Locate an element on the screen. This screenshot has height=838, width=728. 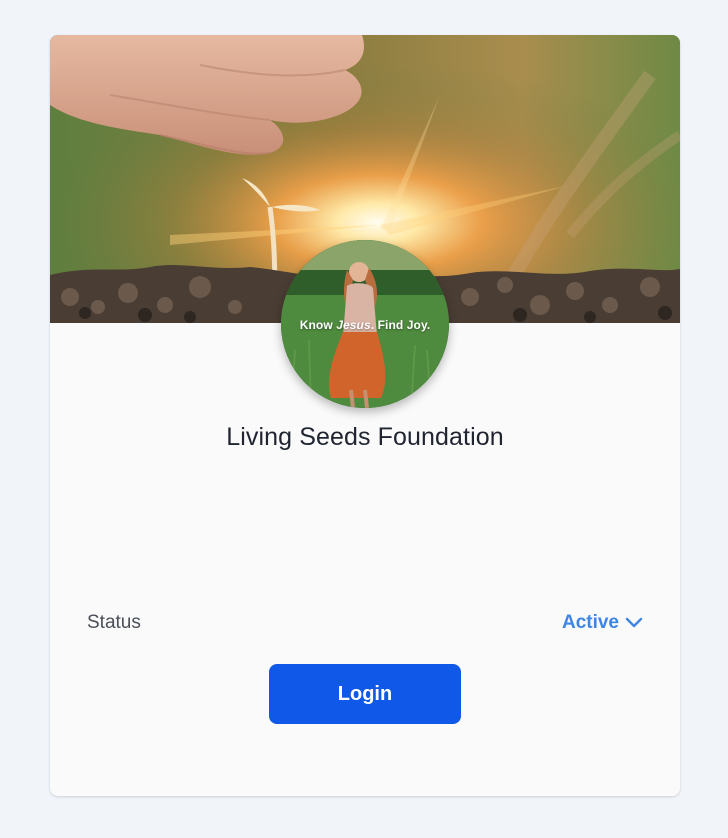
status-row: Status Active is located at coordinates (365, 625).